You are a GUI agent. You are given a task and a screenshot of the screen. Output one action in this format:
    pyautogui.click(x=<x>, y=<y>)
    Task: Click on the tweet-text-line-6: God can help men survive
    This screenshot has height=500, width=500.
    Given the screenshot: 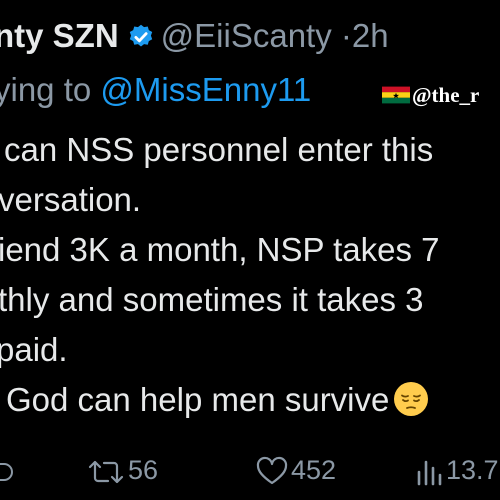 What is the action you would take?
    pyautogui.click(x=217, y=400)
    